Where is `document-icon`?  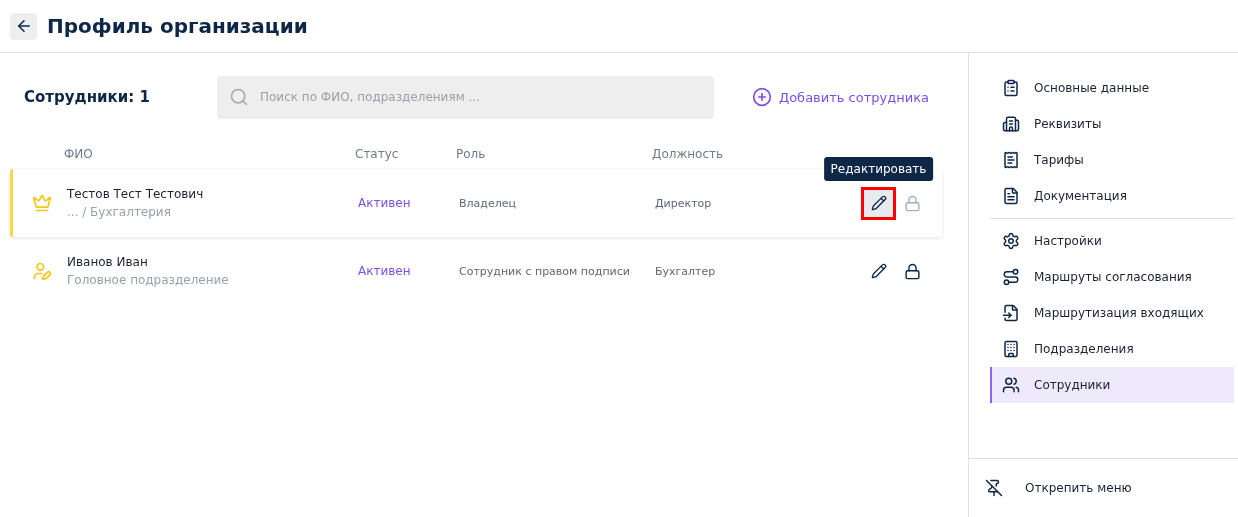
document-icon is located at coordinates (1011, 196).